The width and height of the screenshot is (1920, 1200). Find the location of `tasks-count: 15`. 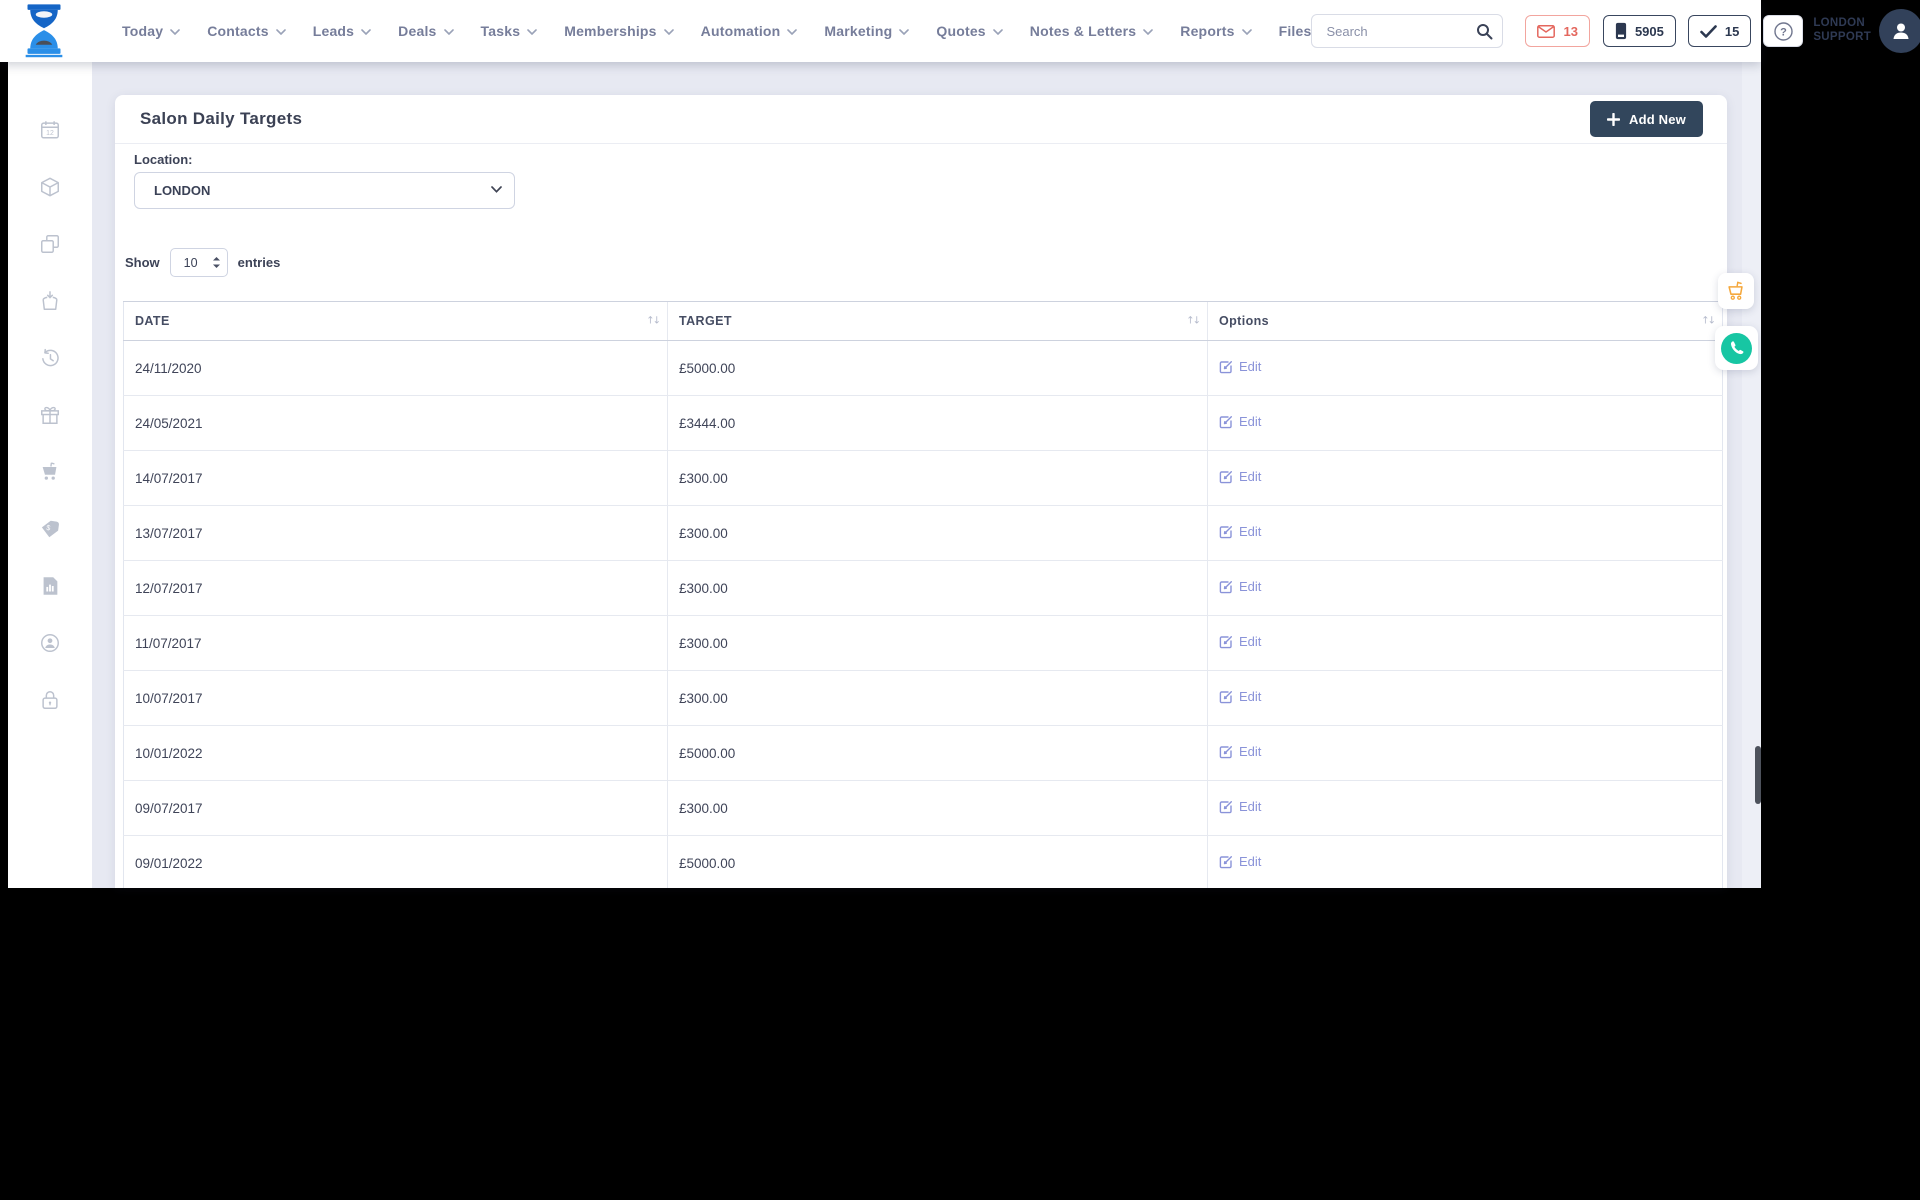

tasks-count: 15 is located at coordinates (1732, 31).